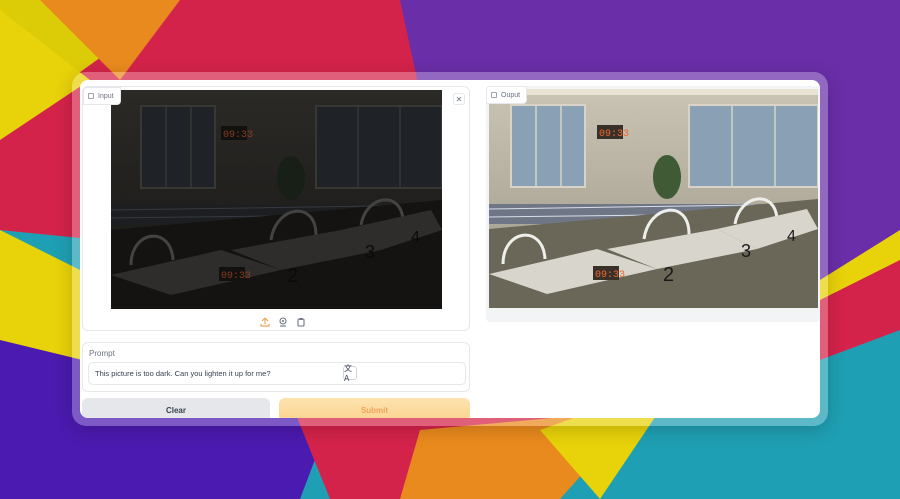  What do you see at coordinates (668, 275) in the screenshot?
I see `block-number-2-output: 2` at bounding box center [668, 275].